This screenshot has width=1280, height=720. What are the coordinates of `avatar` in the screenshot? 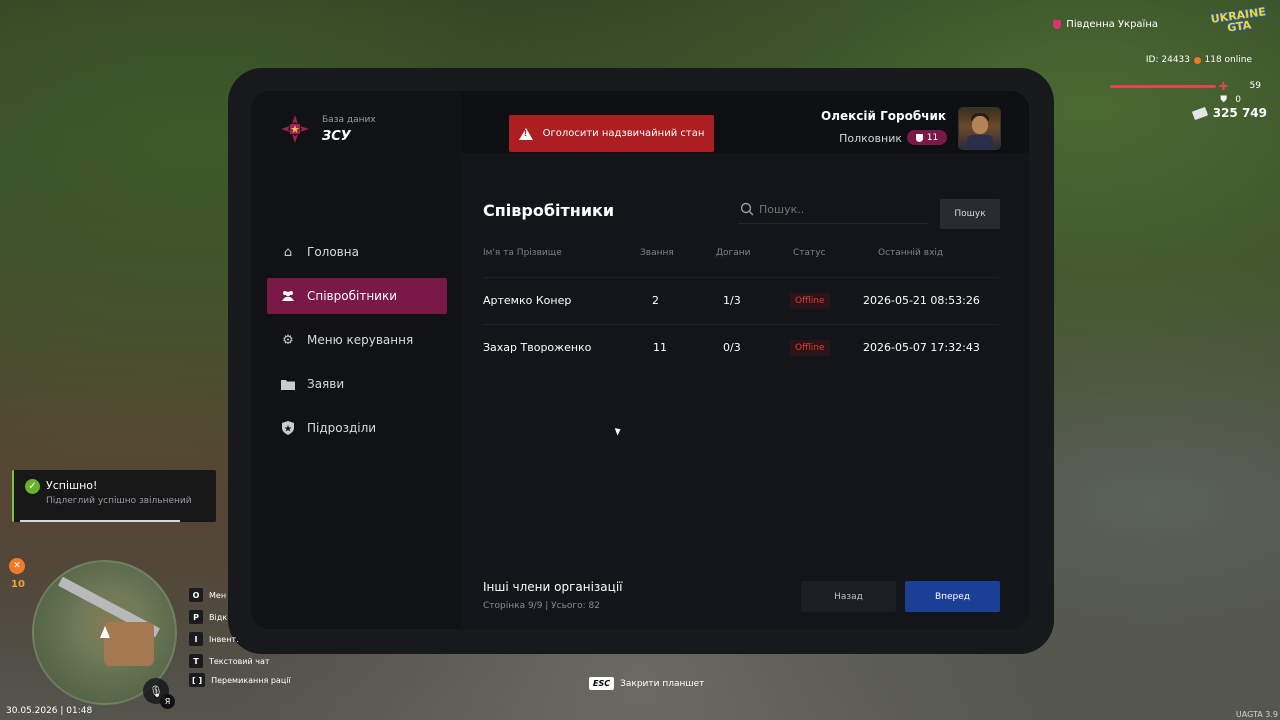 It's located at (979, 128).